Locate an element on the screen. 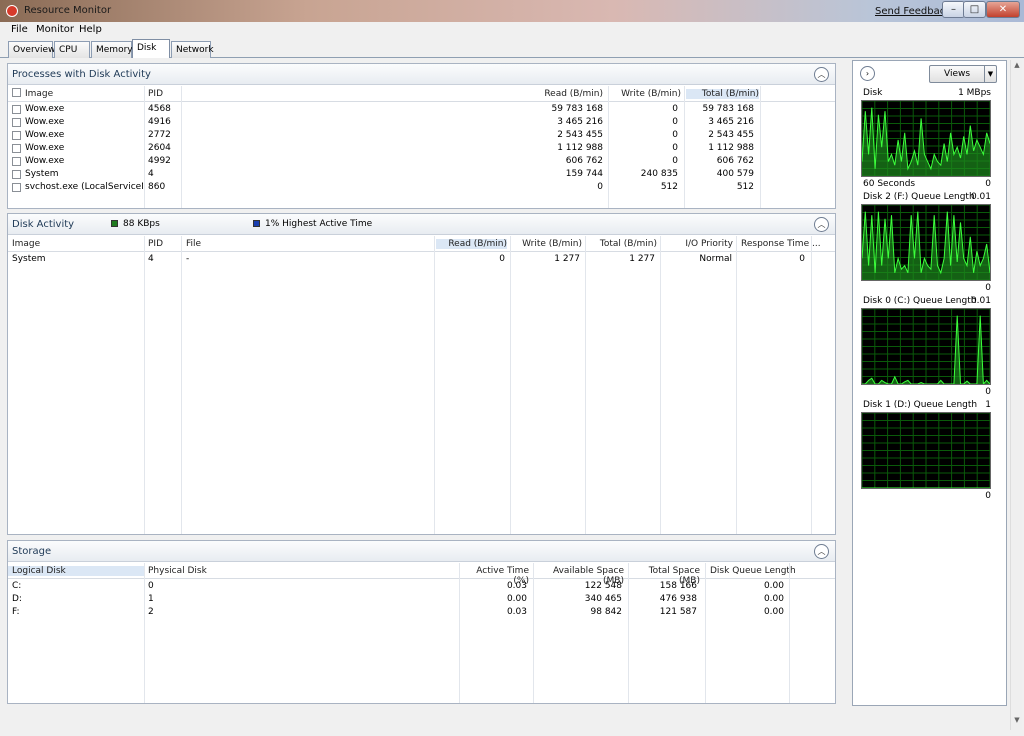  vertical-scrollbar: ▲ ▼ is located at coordinates (1016, 395).